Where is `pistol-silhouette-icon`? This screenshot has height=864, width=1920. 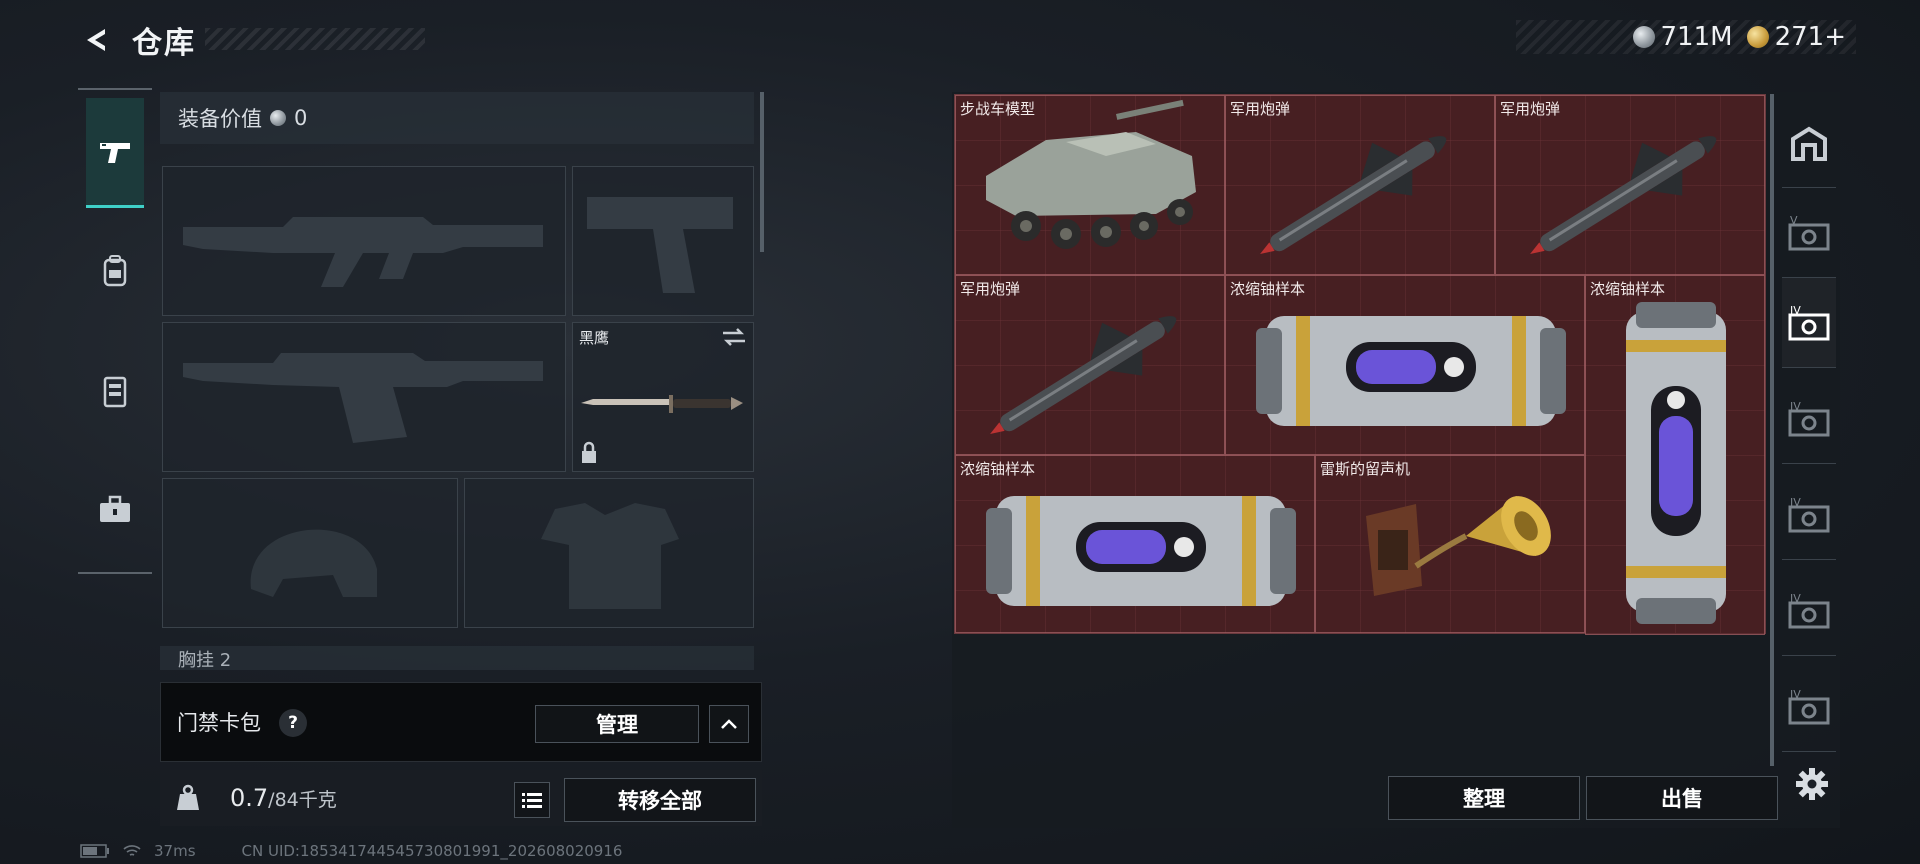 pistol-silhouette-icon is located at coordinates (660, 245).